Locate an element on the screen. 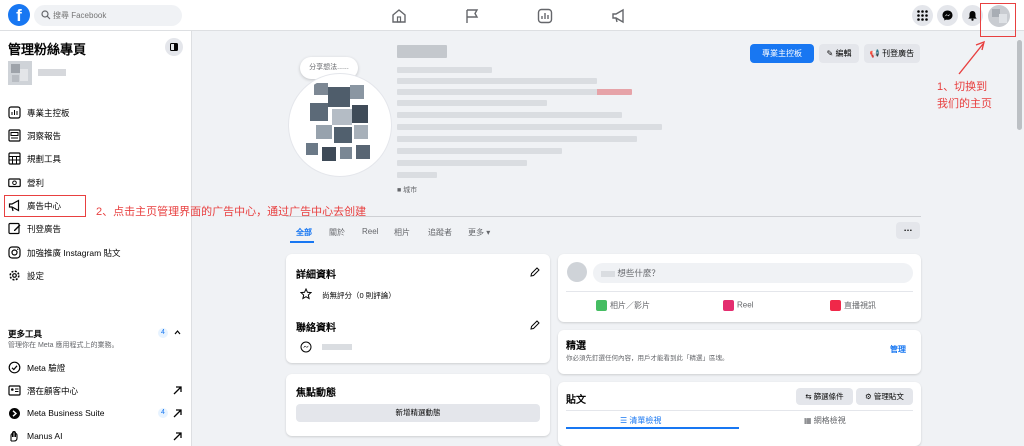  professional-dashboard-button: 專業主控板 is located at coordinates (782, 53).